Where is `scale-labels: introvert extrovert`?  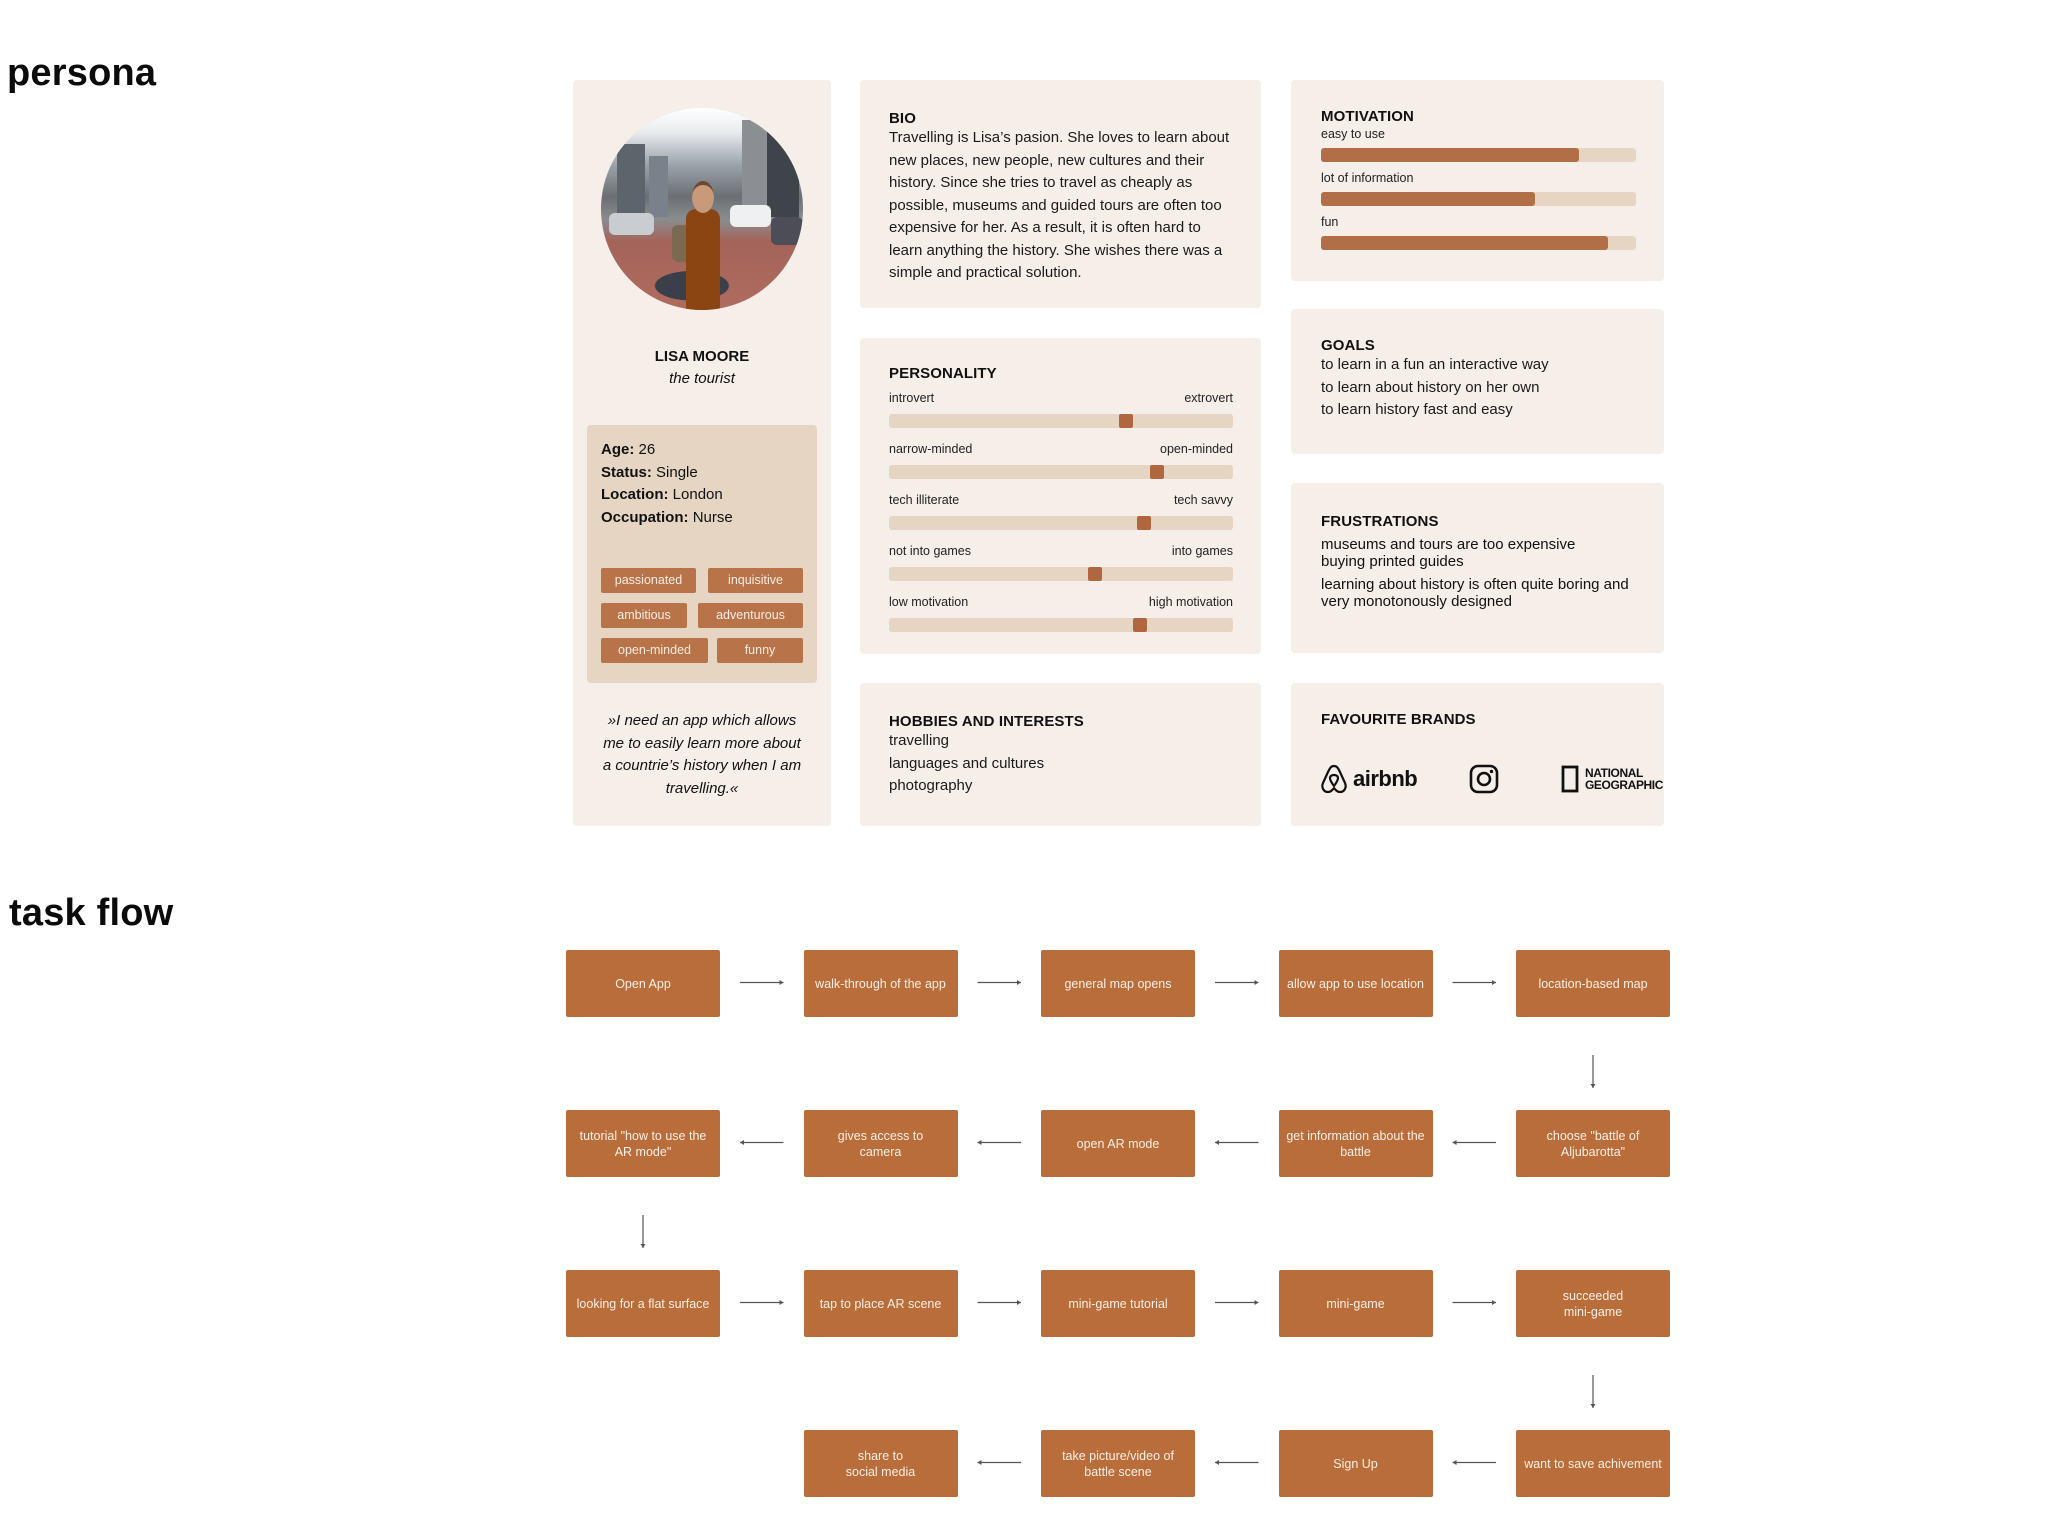
scale-labels: introvert extrovert is located at coordinates (1061, 398).